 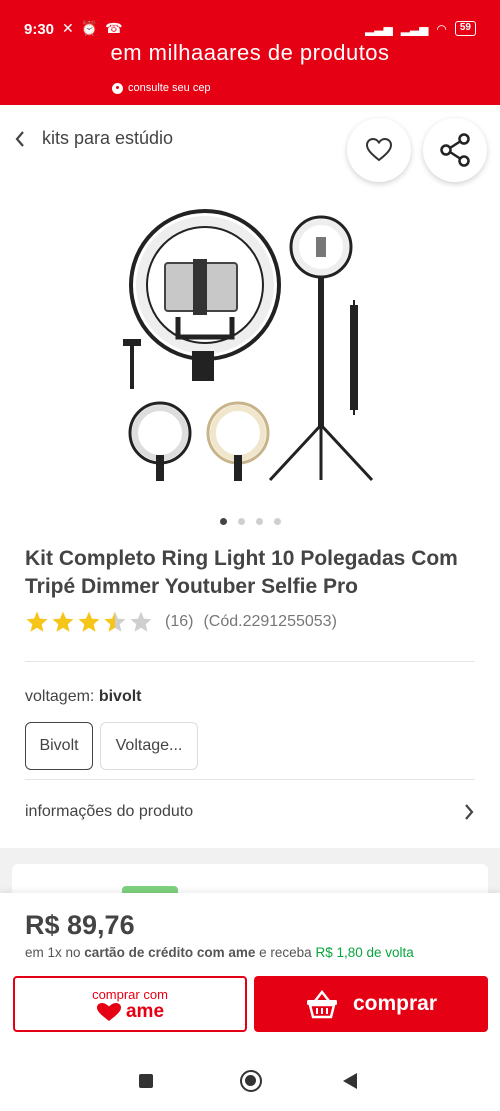 I want to click on voltage-selected-value: bivolt, so click(x=120, y=696).